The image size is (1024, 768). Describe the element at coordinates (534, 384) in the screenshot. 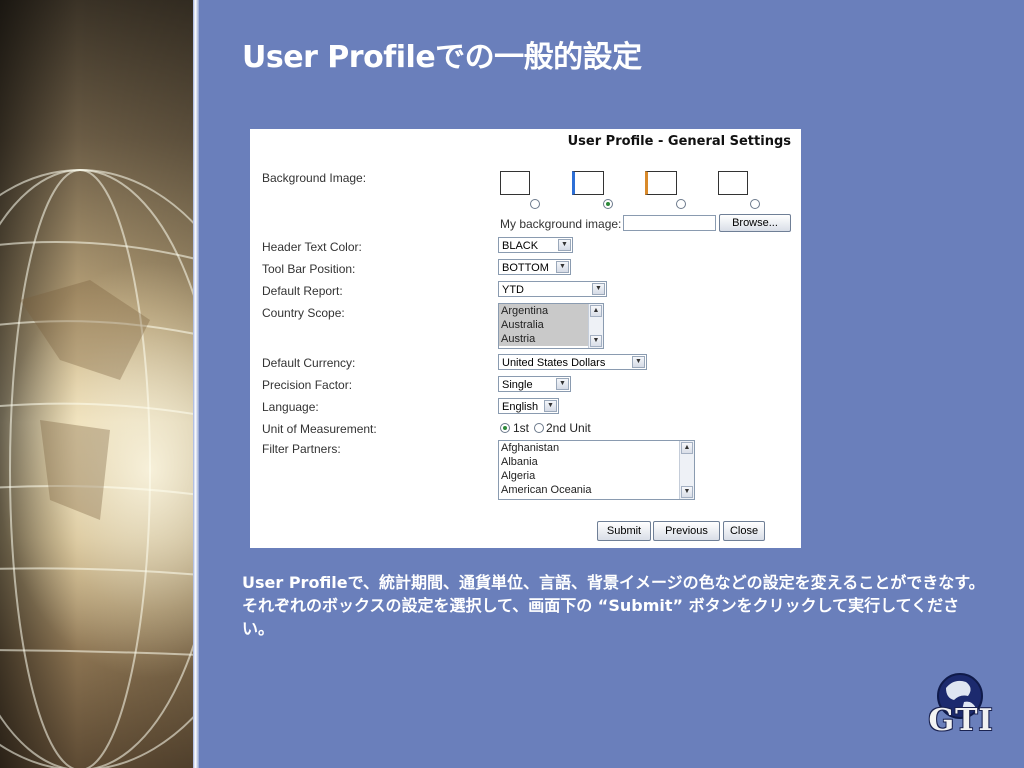

I see `precision-factor-select: Single ▼` at that location.